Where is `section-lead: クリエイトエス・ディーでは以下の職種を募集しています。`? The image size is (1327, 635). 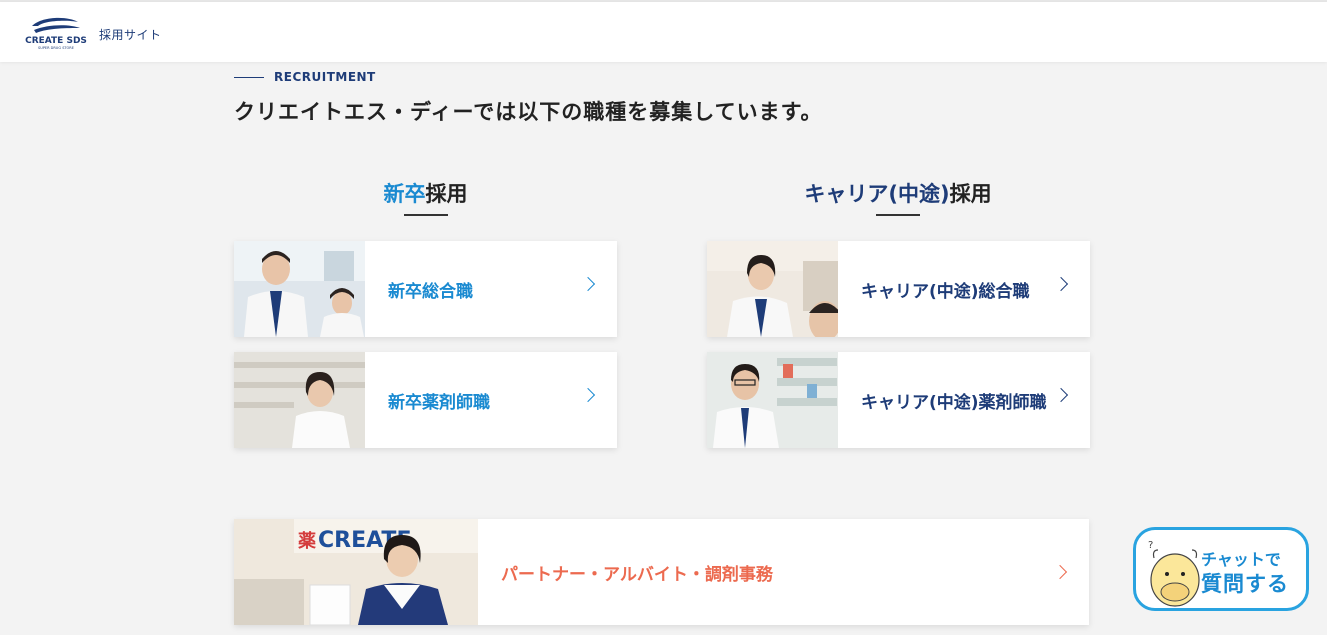 section-lead: クリエイトエス・ディーでは以下の職種を募集しています。 is located at coordinates (528, 112).